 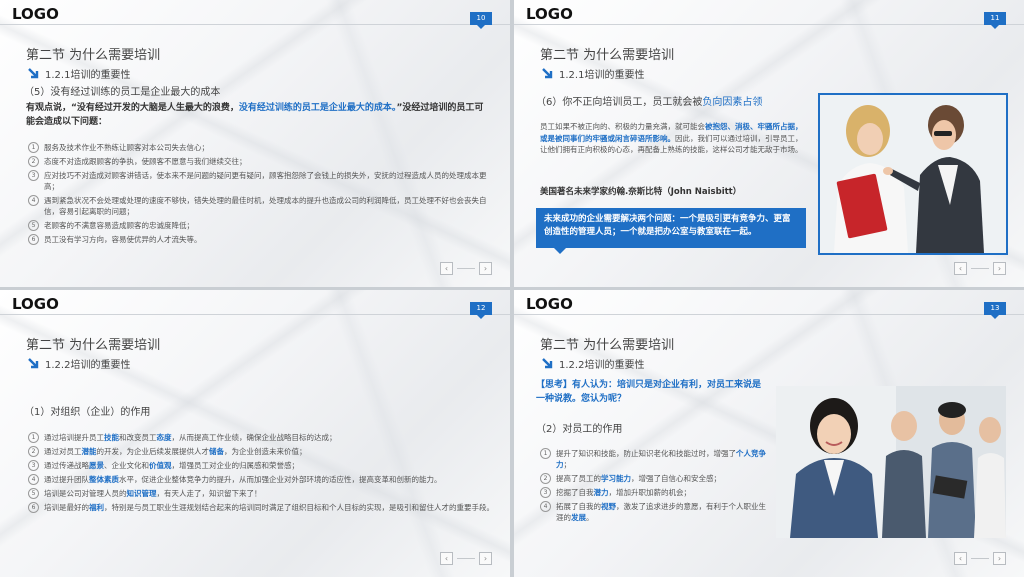 I want to click on point-heading: （5）没有经过训练的员工是企业最大的成本, so click(x=122, y=92).